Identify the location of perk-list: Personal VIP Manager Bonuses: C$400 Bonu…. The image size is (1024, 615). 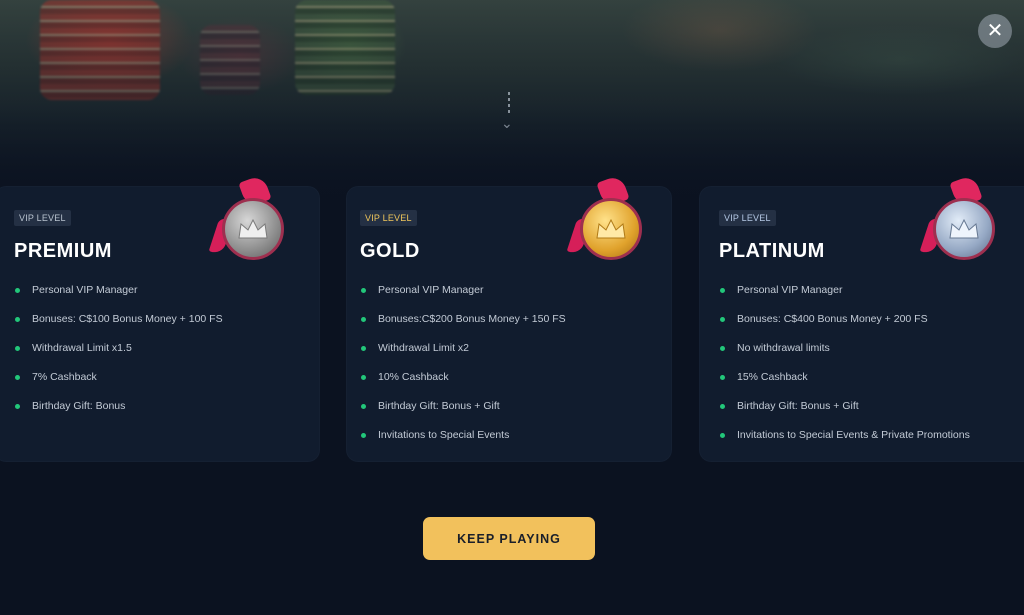
(871, 370).